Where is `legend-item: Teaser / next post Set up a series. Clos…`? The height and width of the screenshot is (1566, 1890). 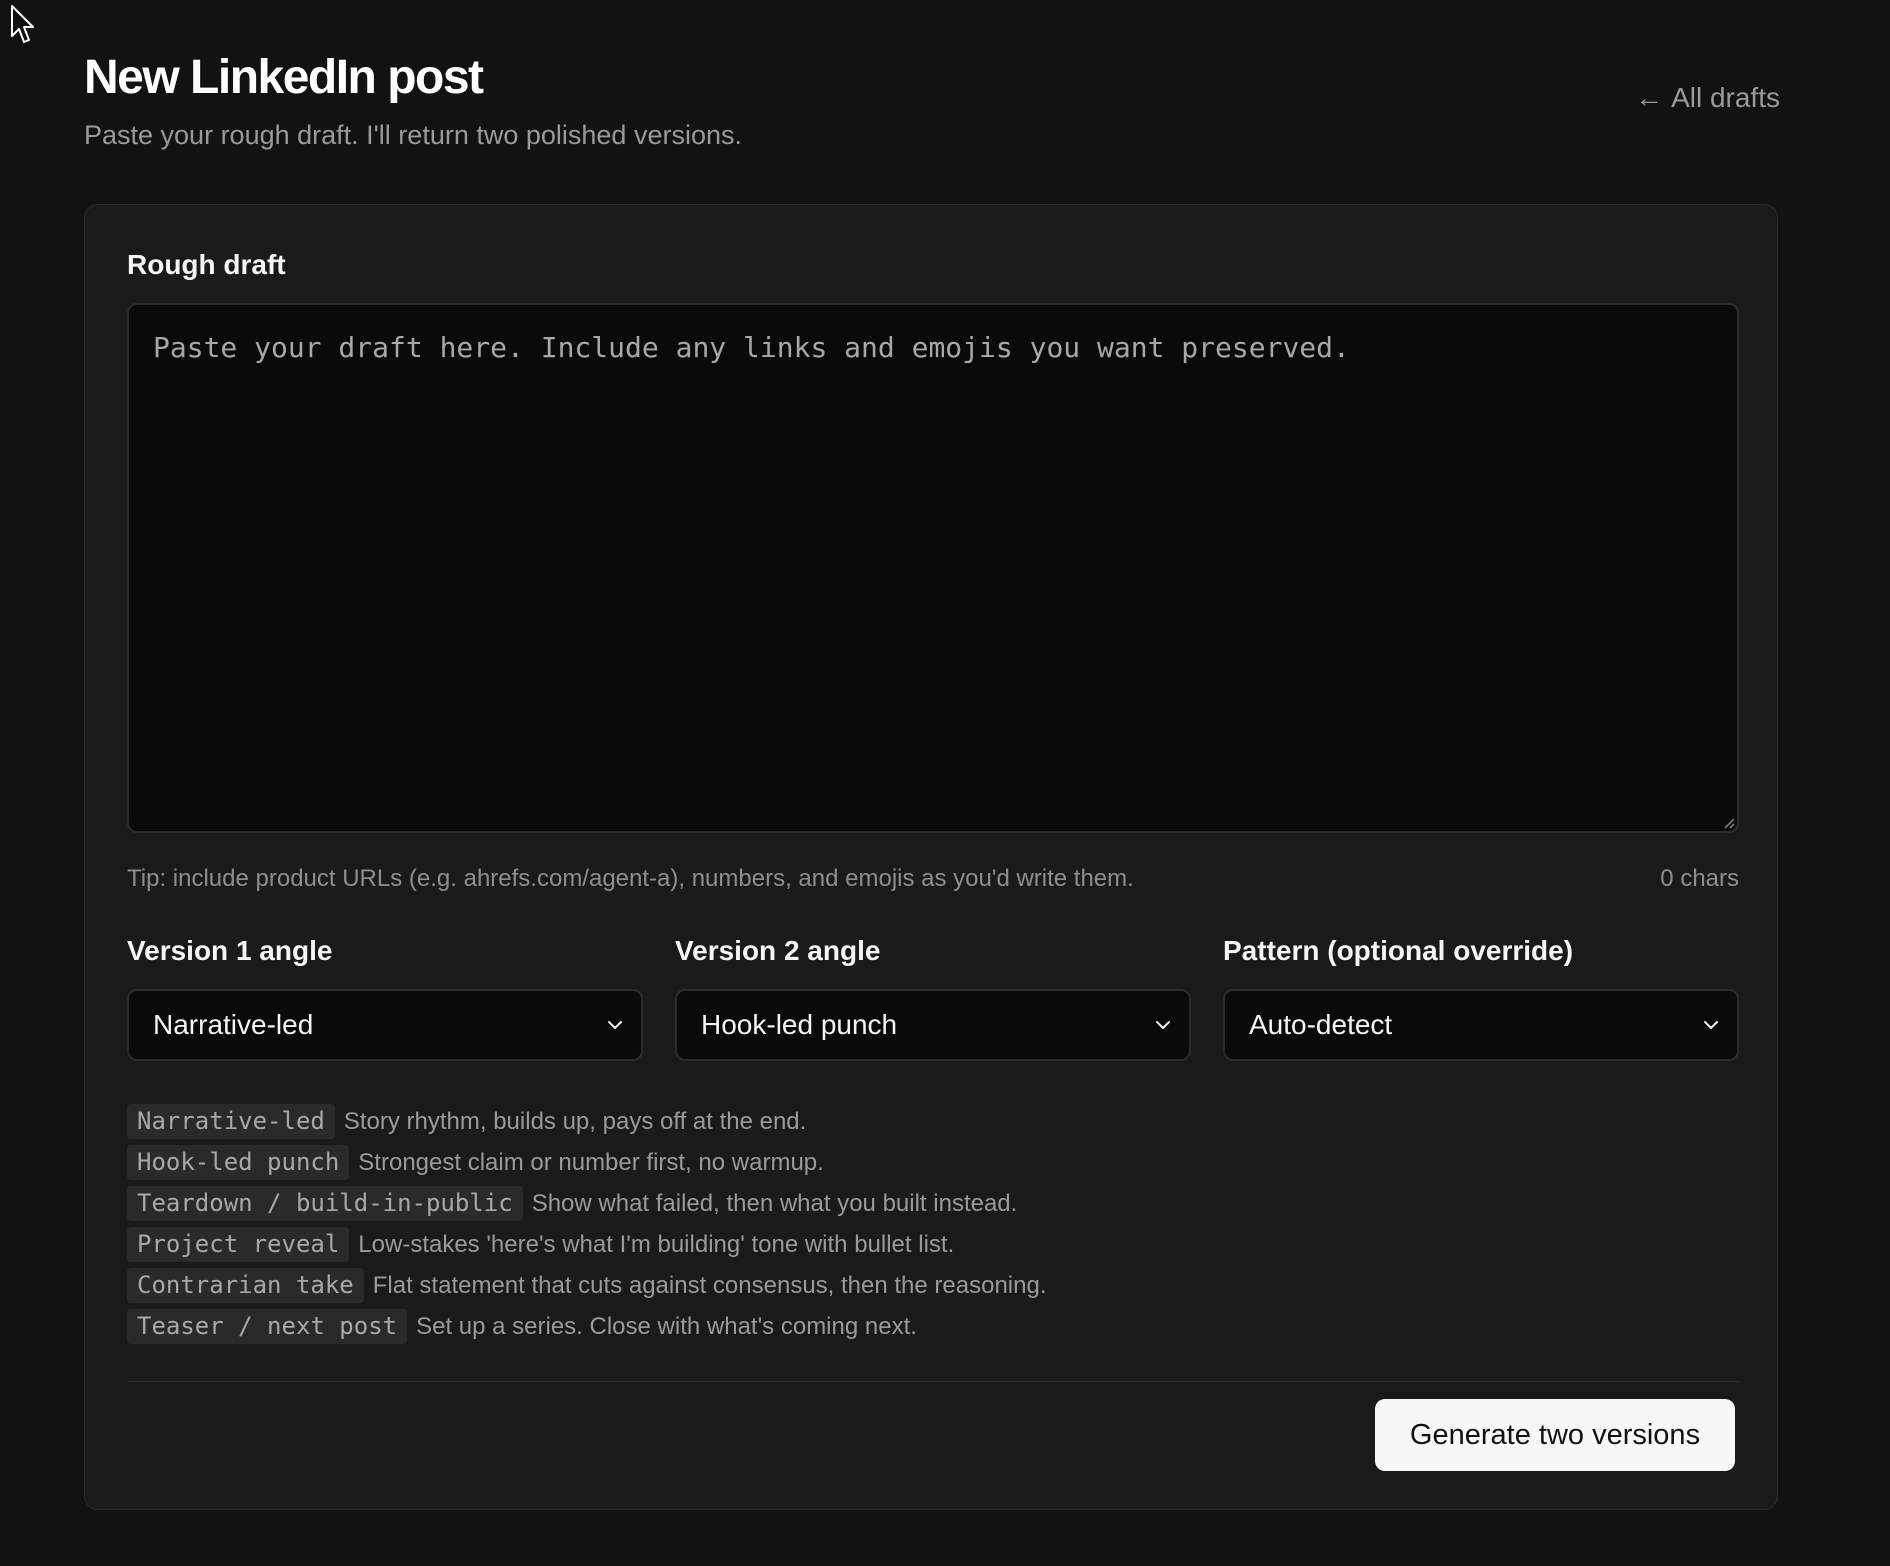
legend-item: Teaser / next post Set up a series. Clos… is located at coordinates (586, 1326).